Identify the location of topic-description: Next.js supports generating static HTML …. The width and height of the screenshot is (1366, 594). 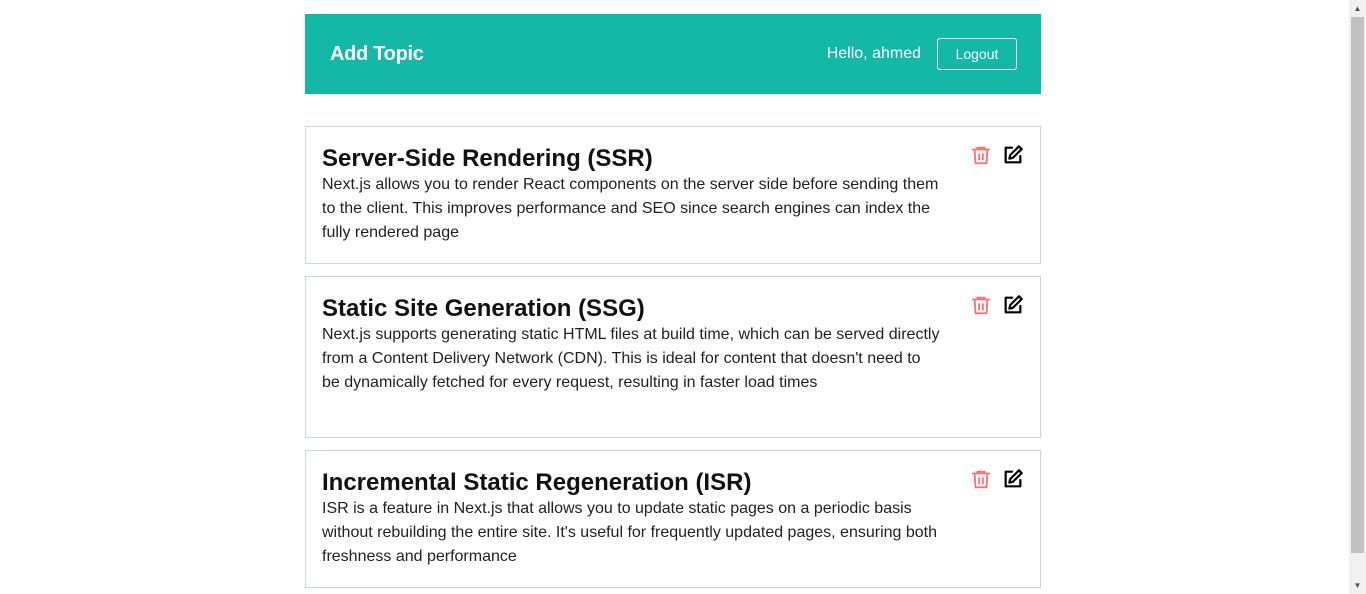
(631, 358).